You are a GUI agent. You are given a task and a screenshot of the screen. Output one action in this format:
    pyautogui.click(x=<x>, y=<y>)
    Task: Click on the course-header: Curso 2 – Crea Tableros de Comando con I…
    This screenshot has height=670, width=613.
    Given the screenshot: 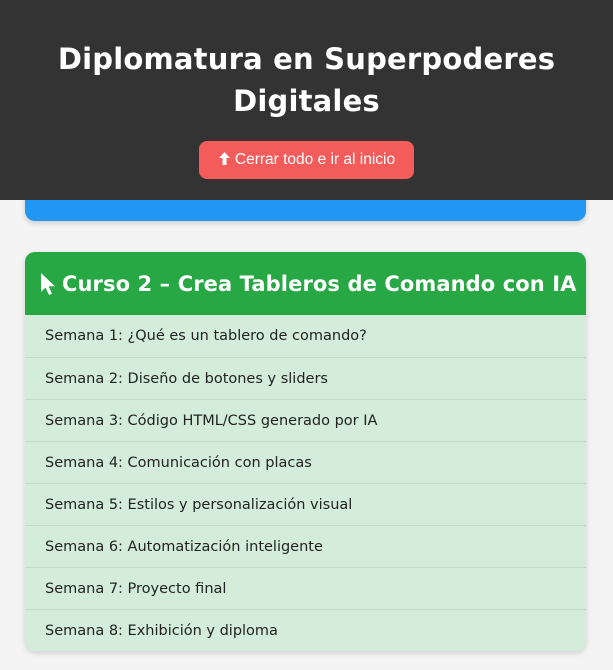 What is the action you would take?
    pyautogui.click(x=305, y=283)
    